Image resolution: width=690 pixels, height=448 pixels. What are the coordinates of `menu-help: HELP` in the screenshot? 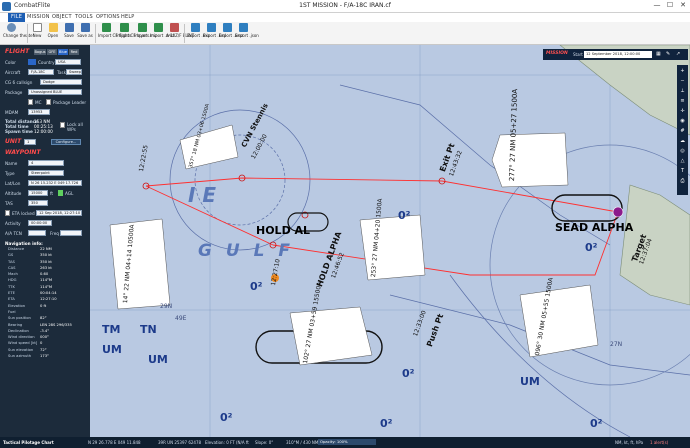 It's located at (128, 17).